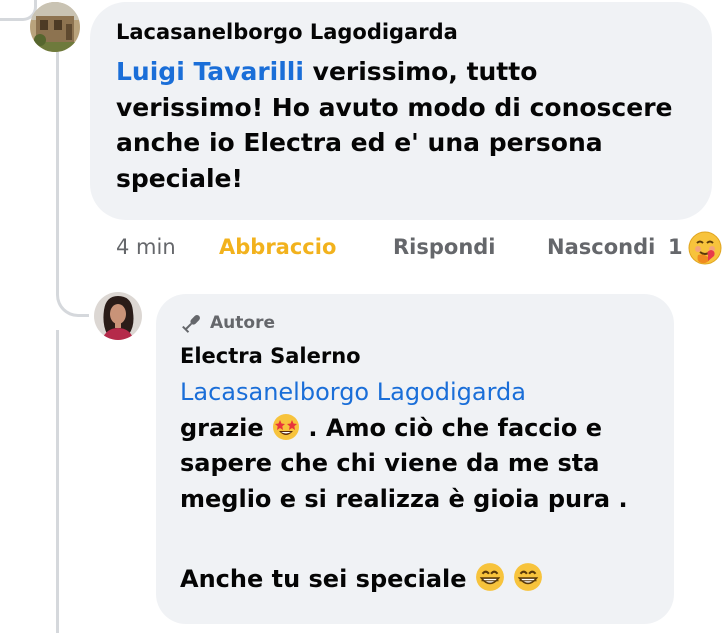  What do you see at coordinates (242, 323) in the screenshot?
I see `author-badge-label: Autore` at bounding box center [242, 323].